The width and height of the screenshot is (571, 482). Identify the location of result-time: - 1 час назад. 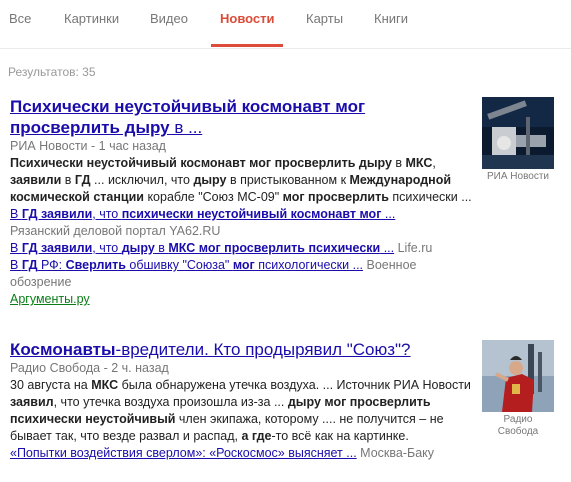
(126, 146).